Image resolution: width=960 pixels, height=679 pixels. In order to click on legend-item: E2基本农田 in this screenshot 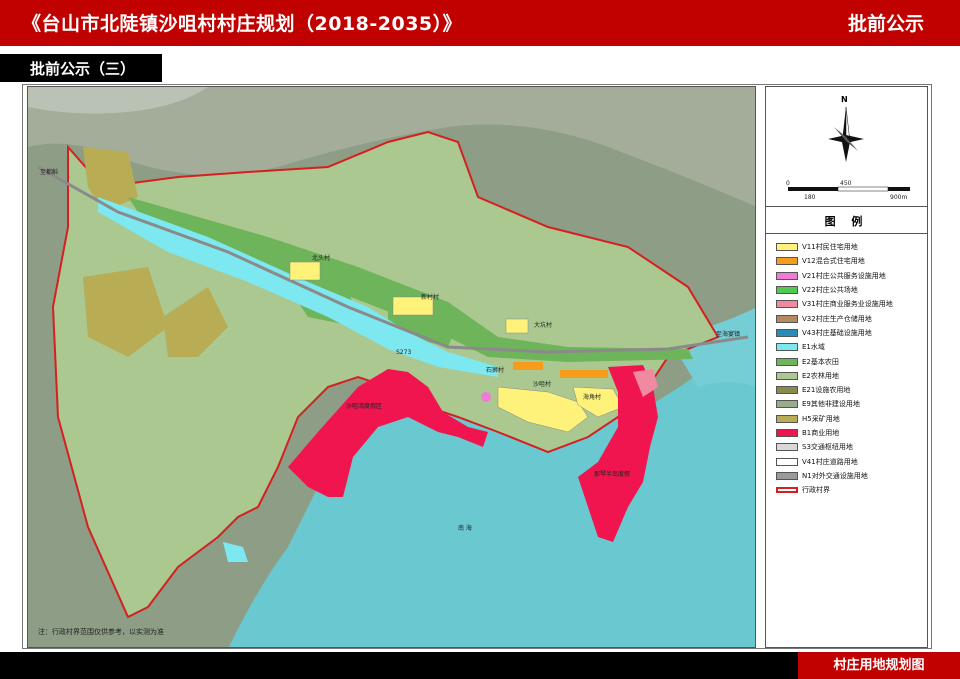, I will do `click(851, 361)`.